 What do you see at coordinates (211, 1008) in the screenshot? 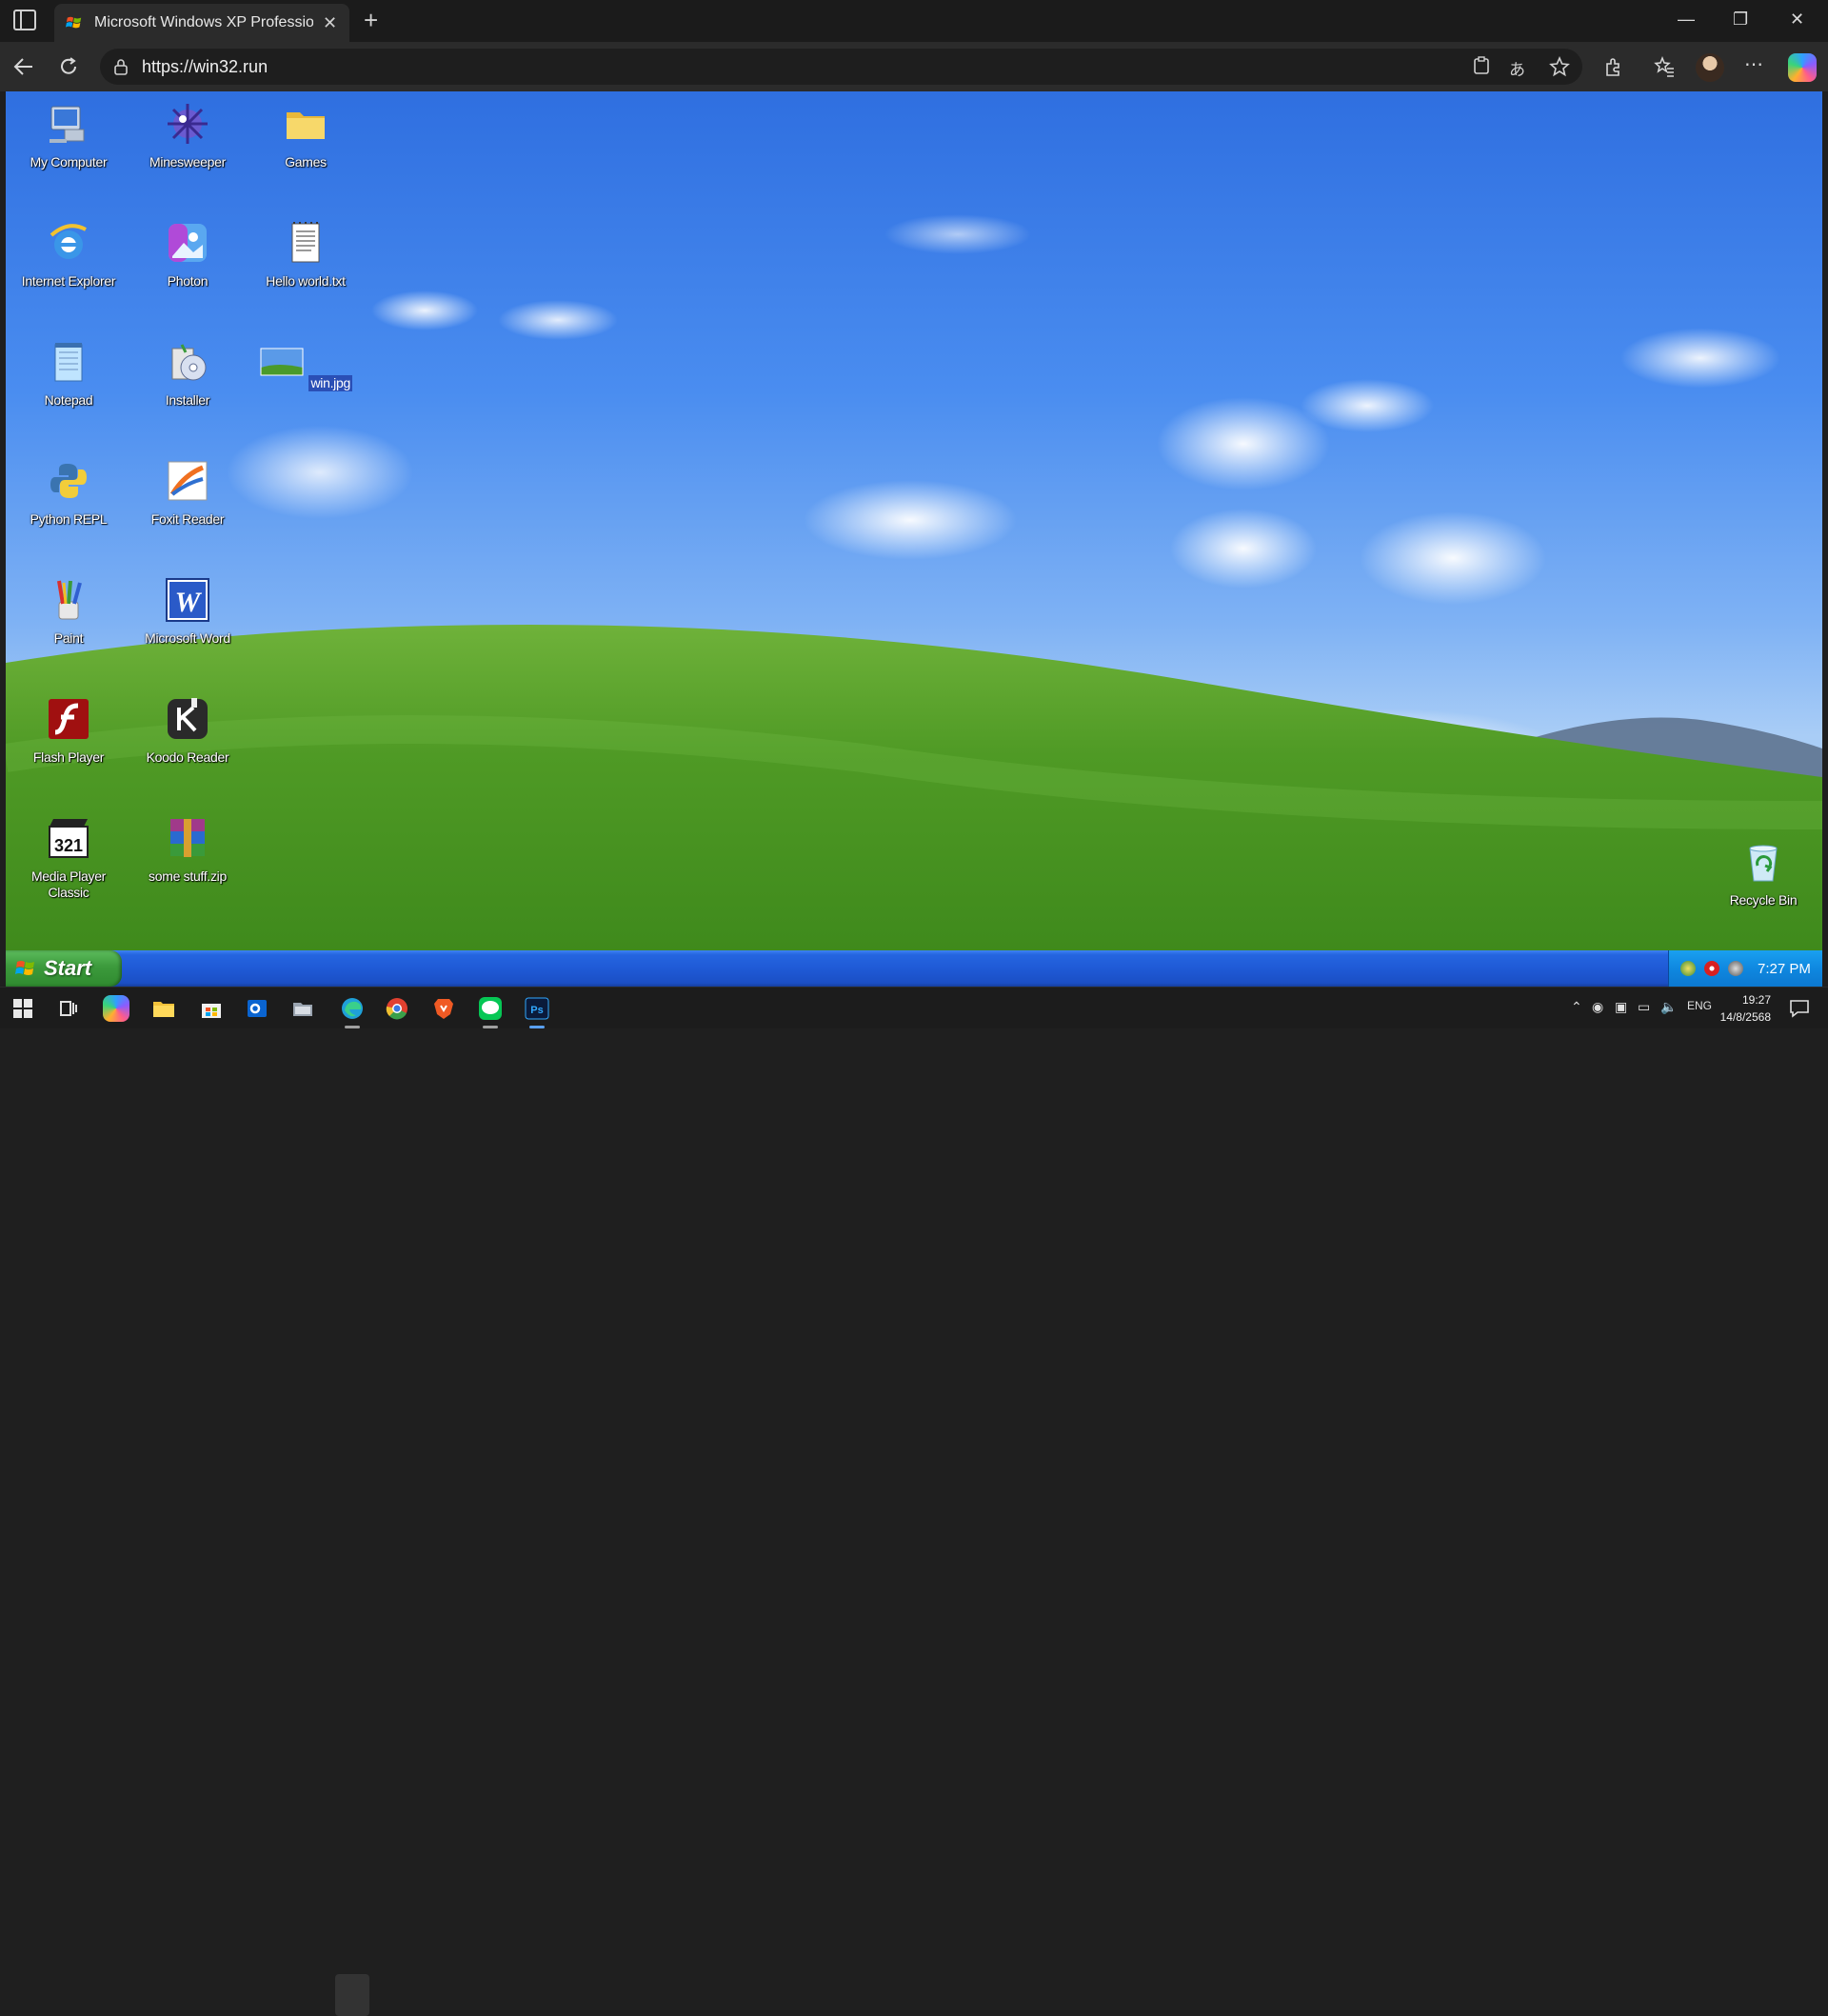
I see `microsoft-store-icon` at bounding box center [211, 1008].